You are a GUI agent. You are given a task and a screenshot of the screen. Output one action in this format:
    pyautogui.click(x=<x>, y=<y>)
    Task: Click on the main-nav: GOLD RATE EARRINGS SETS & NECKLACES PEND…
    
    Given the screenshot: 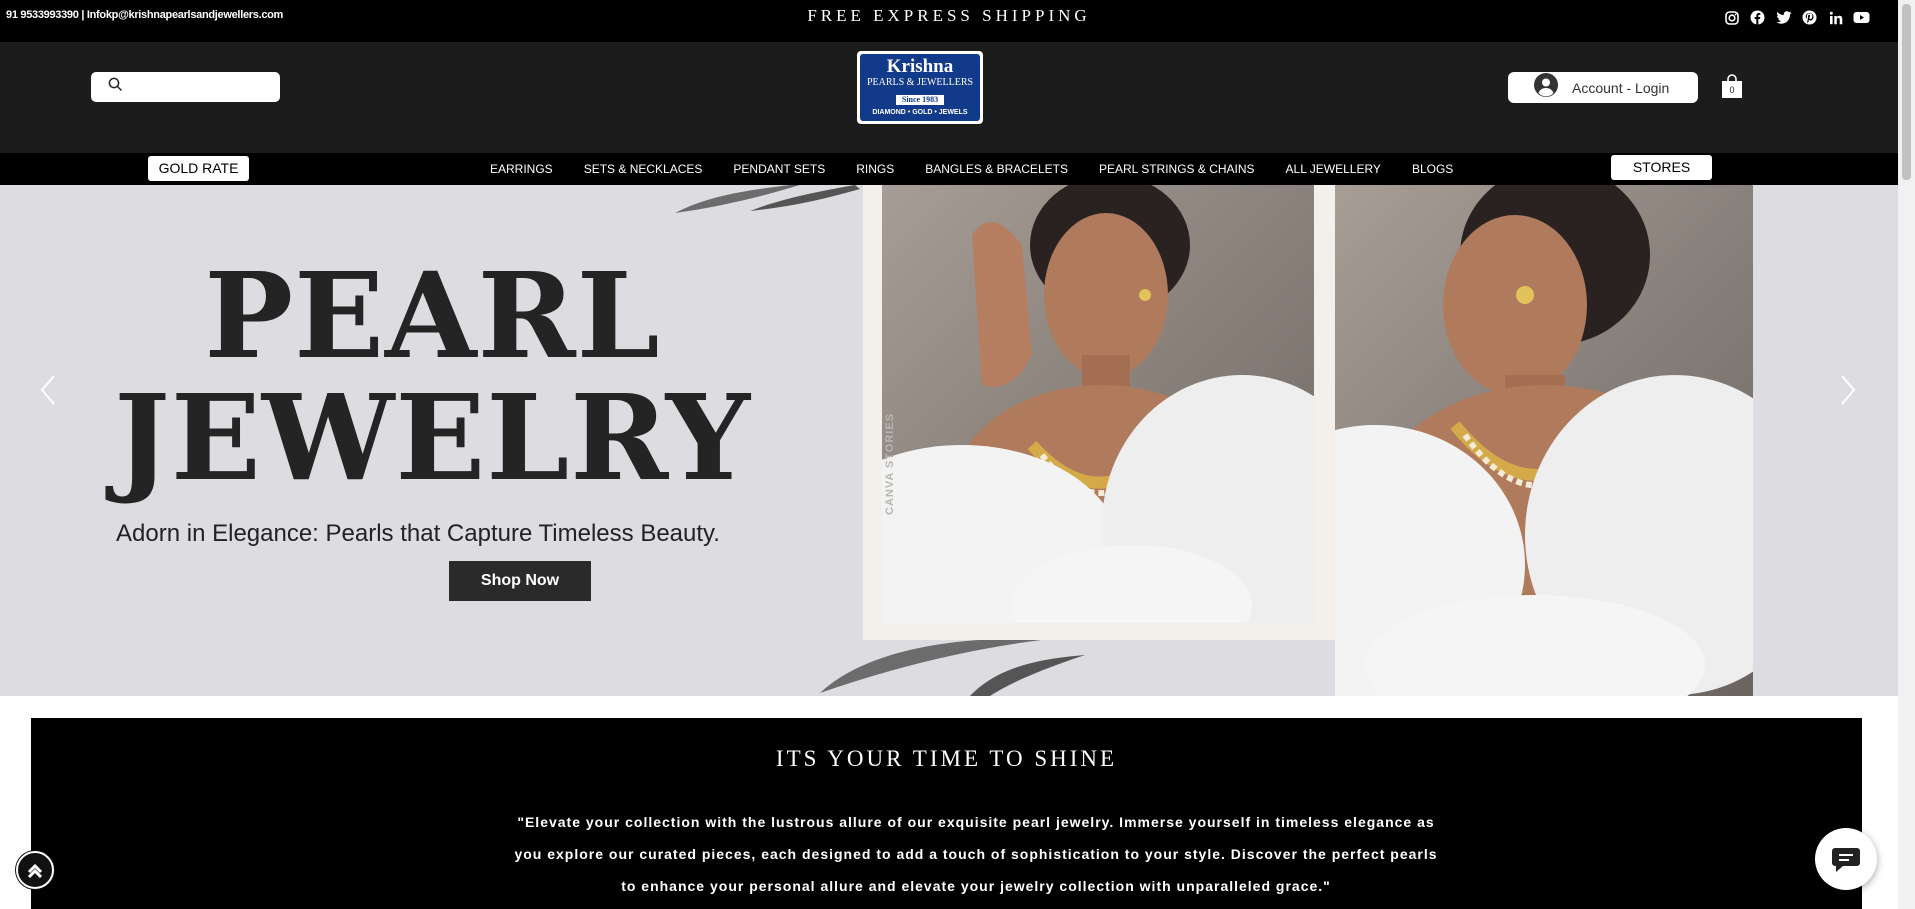 What is the action you would take?
    pyautogui.click(x=949, y=169)
    